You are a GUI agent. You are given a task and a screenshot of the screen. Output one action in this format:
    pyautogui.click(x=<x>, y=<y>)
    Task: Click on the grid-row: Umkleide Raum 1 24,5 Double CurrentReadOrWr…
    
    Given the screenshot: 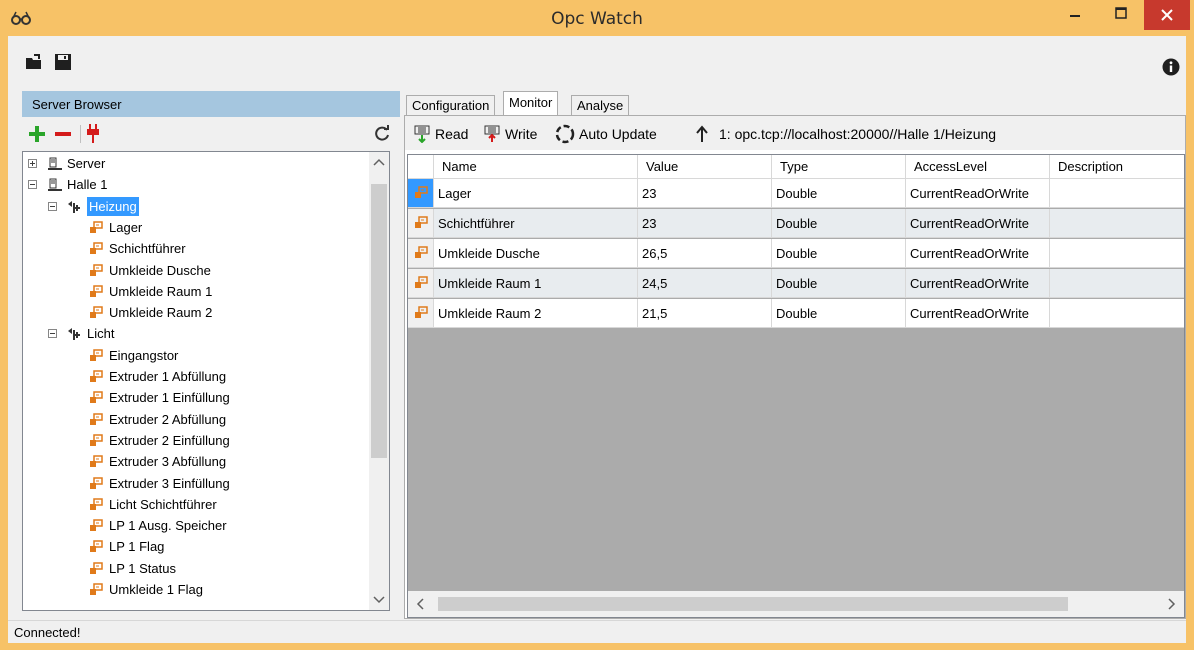 What is the action you would take?
    pyautogui.click(x=796, y=283)
    